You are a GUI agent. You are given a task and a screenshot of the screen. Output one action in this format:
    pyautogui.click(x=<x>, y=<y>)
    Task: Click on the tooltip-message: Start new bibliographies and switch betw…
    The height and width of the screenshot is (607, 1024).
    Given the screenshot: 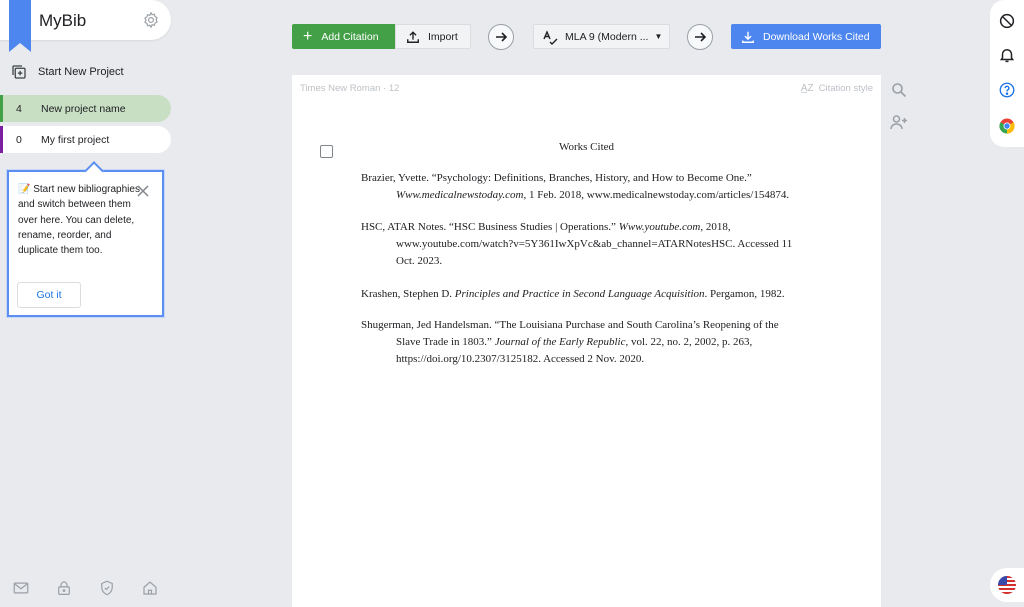 What is the action you would take?
    pyautogui.click(x=79, y=220)
    